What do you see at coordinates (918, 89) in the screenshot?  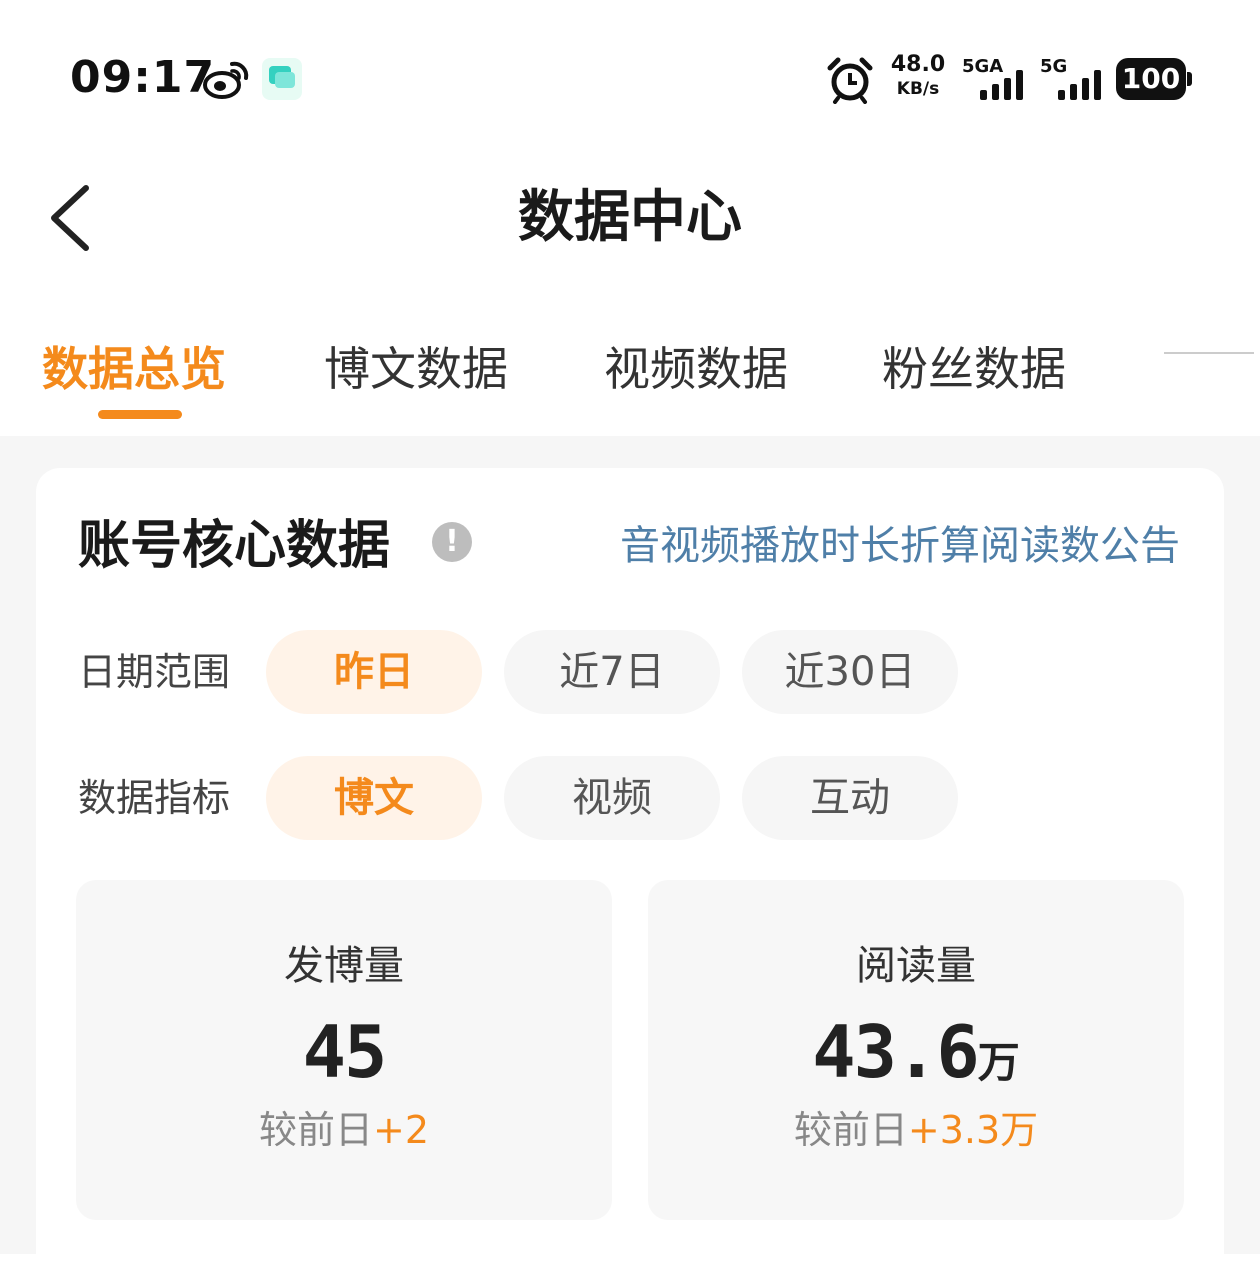 I see `network-speed-unit: KB/s` at bounding box center [918, 89].